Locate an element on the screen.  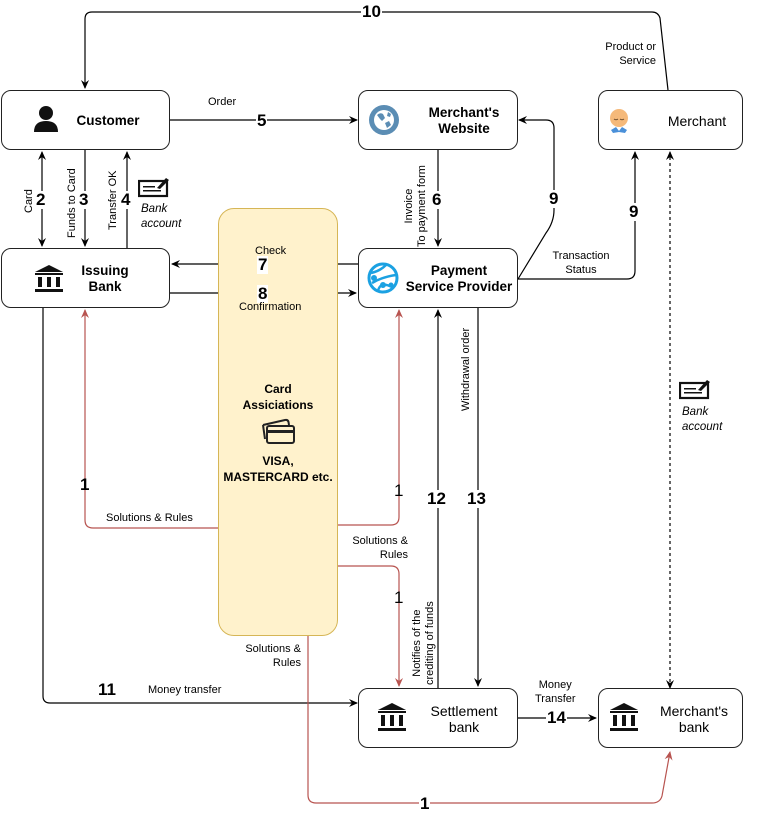
edge-5-number: 5 is located at coordinates (262, 120).